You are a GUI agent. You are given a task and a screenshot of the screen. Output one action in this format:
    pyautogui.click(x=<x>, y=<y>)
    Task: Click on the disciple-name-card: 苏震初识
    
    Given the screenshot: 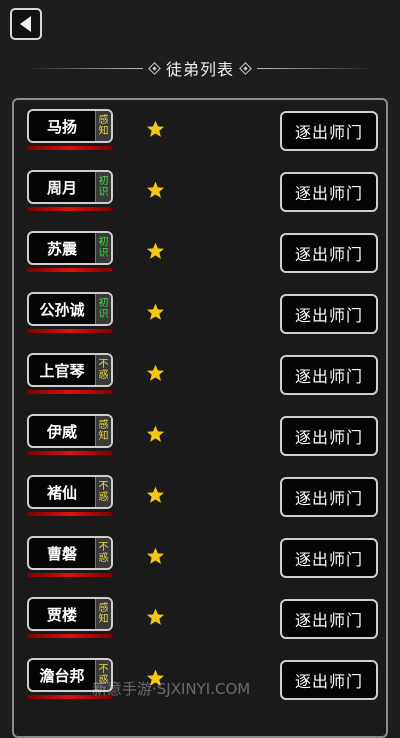 What is the action you would take?
    pyautogui.click(x=70, y=248)
    